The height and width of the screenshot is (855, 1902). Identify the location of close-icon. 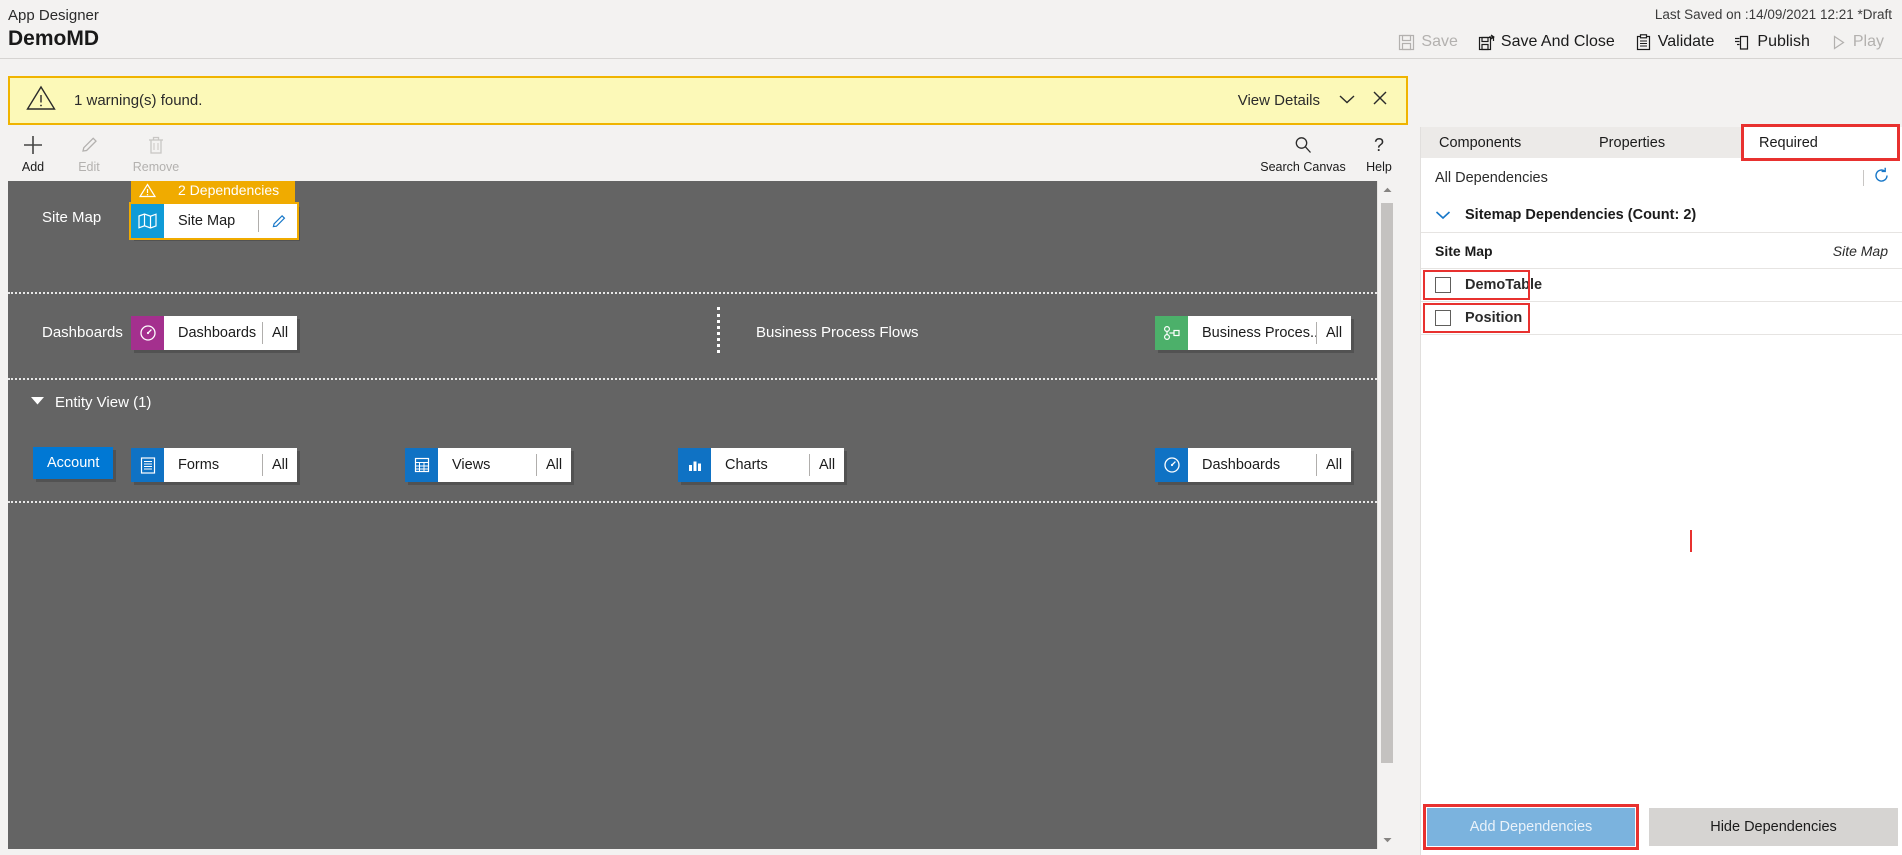
(1380, 100).